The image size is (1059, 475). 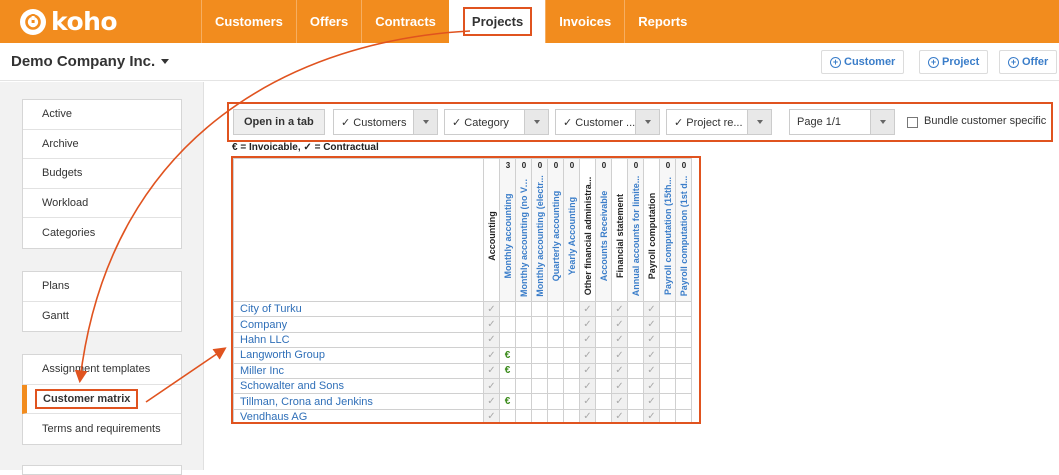 What do you see at coordinates (497, 21) in the screenshot?
I see `nav-projects: Projects` at bounding box center [497, 21].